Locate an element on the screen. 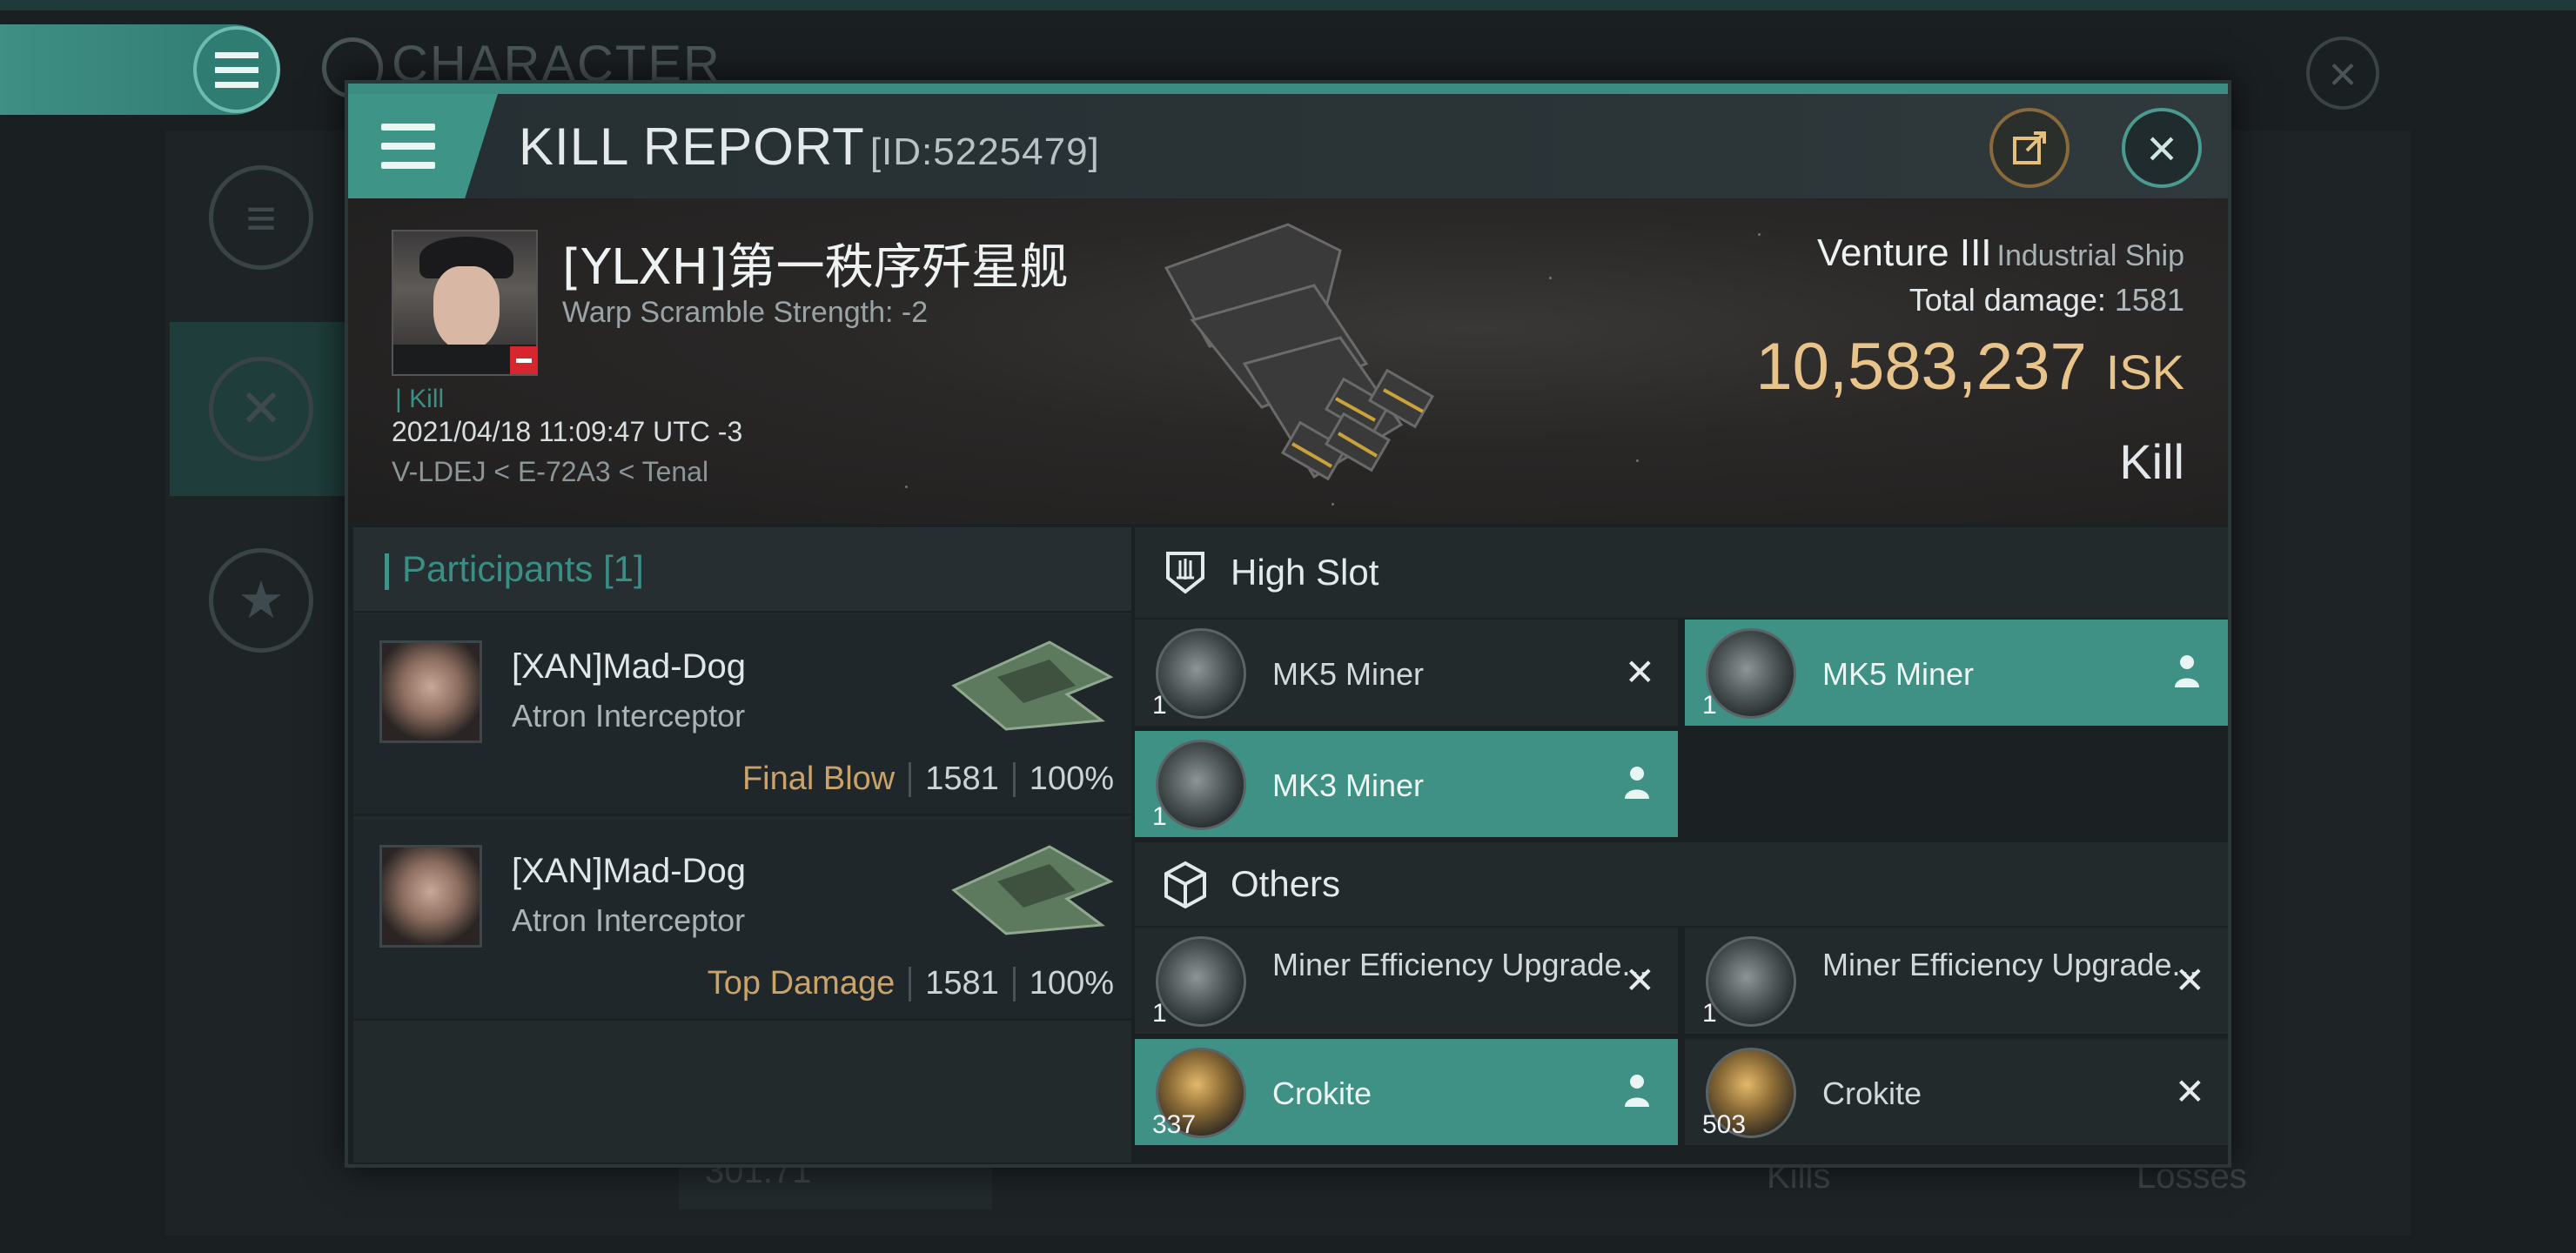 The image size is (2576, 1253). dialog-header: KILL REPORT [ID:5225479] × is located at coordinates (1288, 146).